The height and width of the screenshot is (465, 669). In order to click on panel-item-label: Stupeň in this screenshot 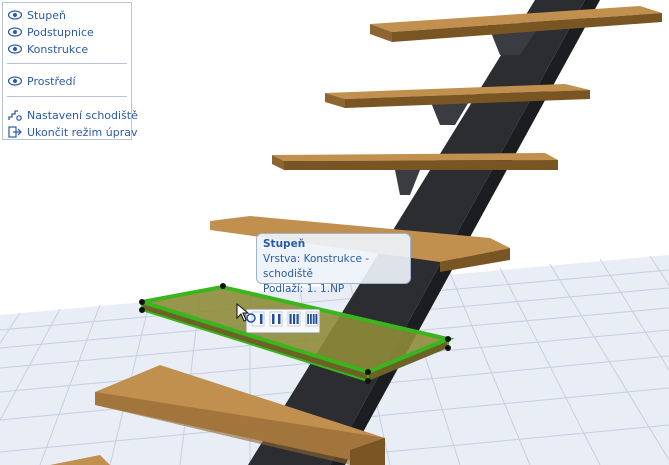, I will do `click(46, 15)`.